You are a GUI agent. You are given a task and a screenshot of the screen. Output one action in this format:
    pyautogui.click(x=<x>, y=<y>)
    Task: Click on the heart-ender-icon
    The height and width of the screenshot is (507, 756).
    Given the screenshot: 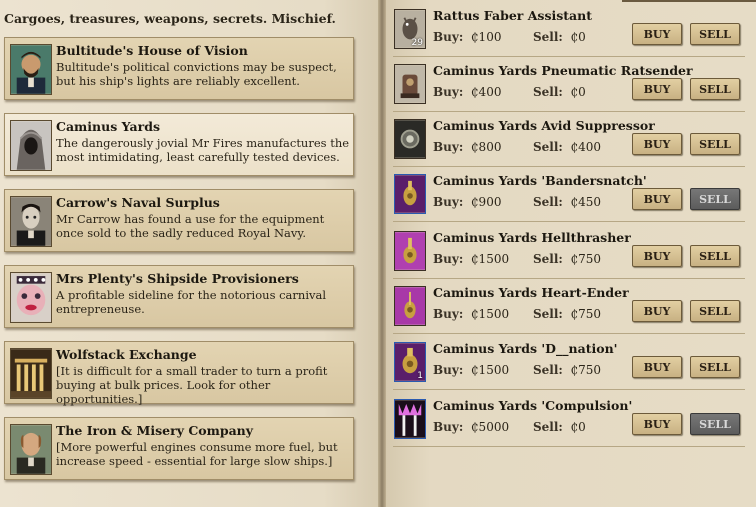 What is the action you would take?
    pyautogui.click(x=410, y=306)
    